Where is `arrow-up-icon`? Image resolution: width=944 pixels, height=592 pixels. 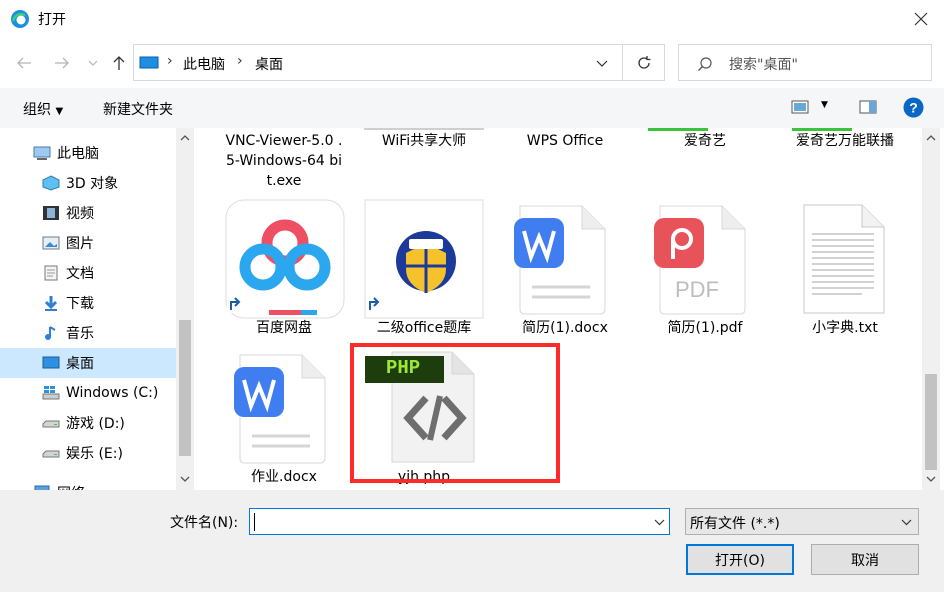 arrow-up-icon is located at coordinates (119, 63).